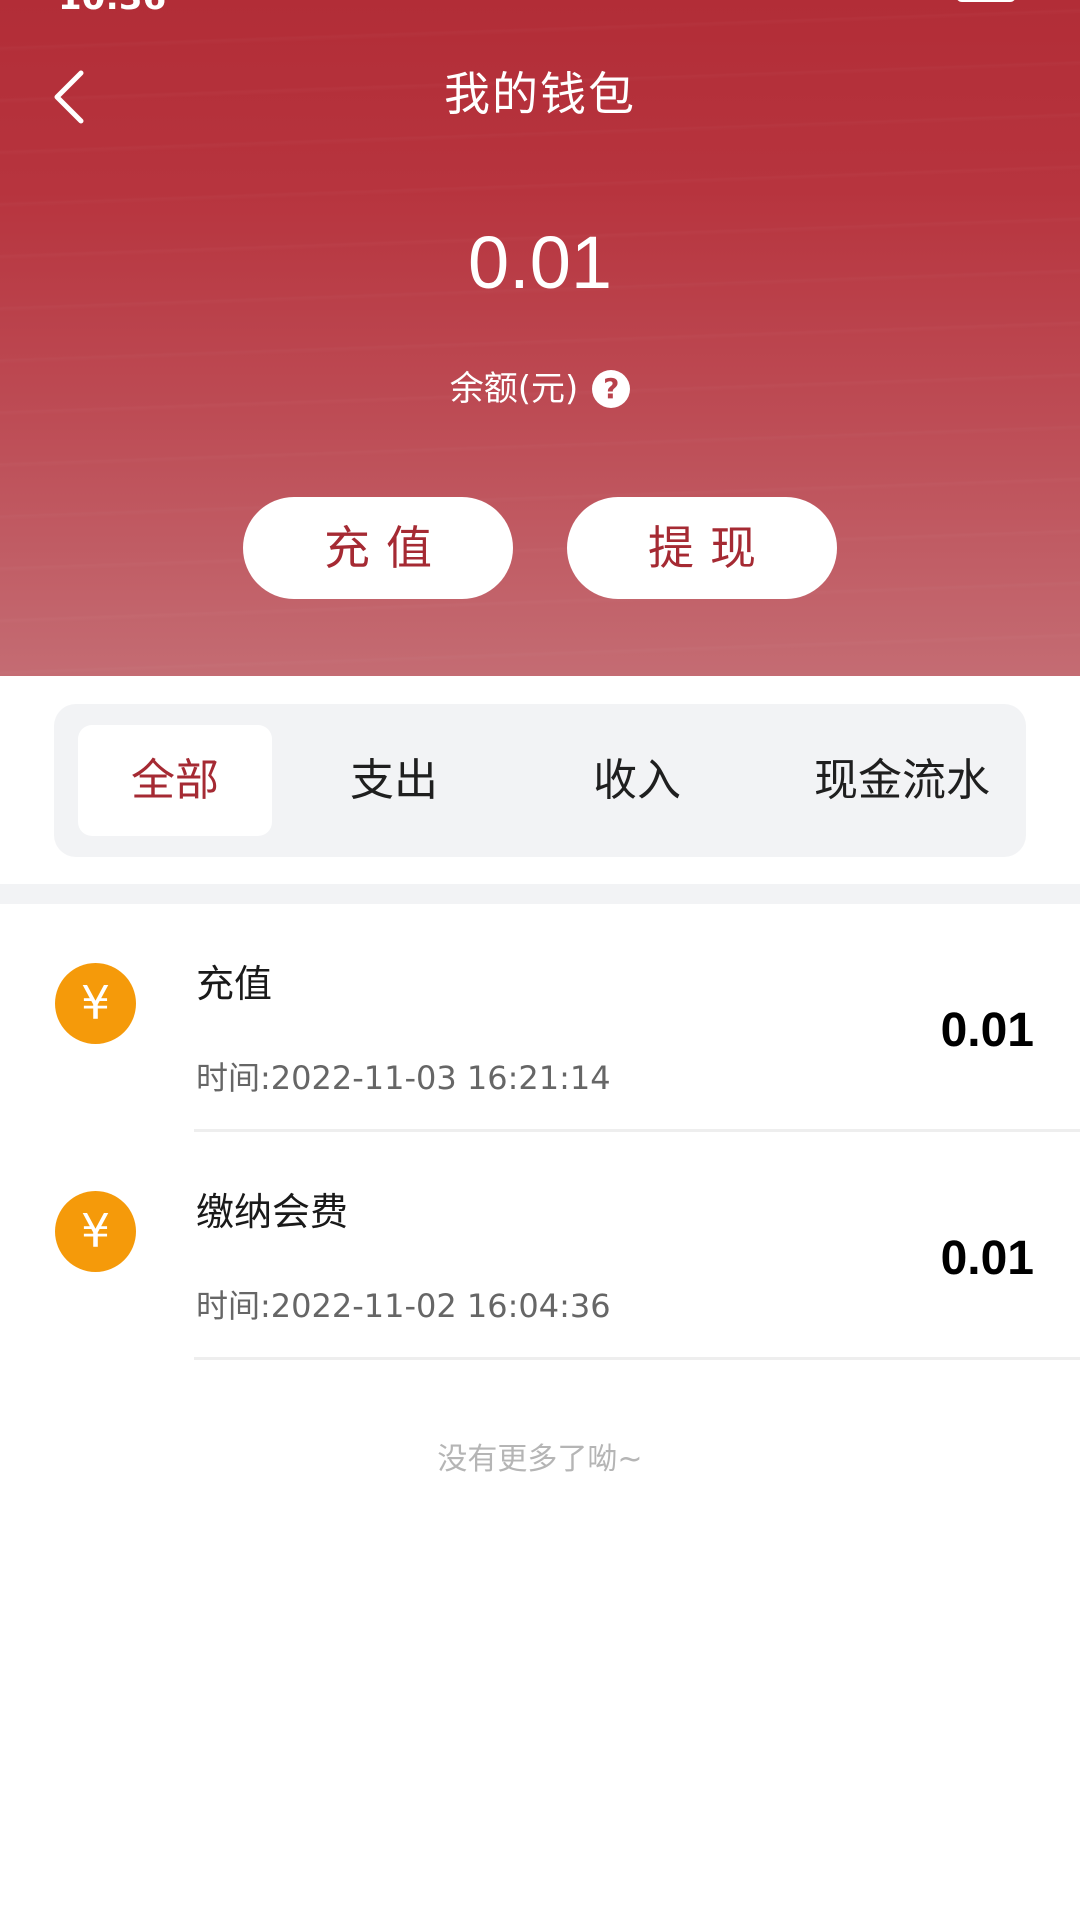  Describe the element at coordinates (272, 1212) in the screenshot. I see `transaction-title: 缴纳会费` at that location.